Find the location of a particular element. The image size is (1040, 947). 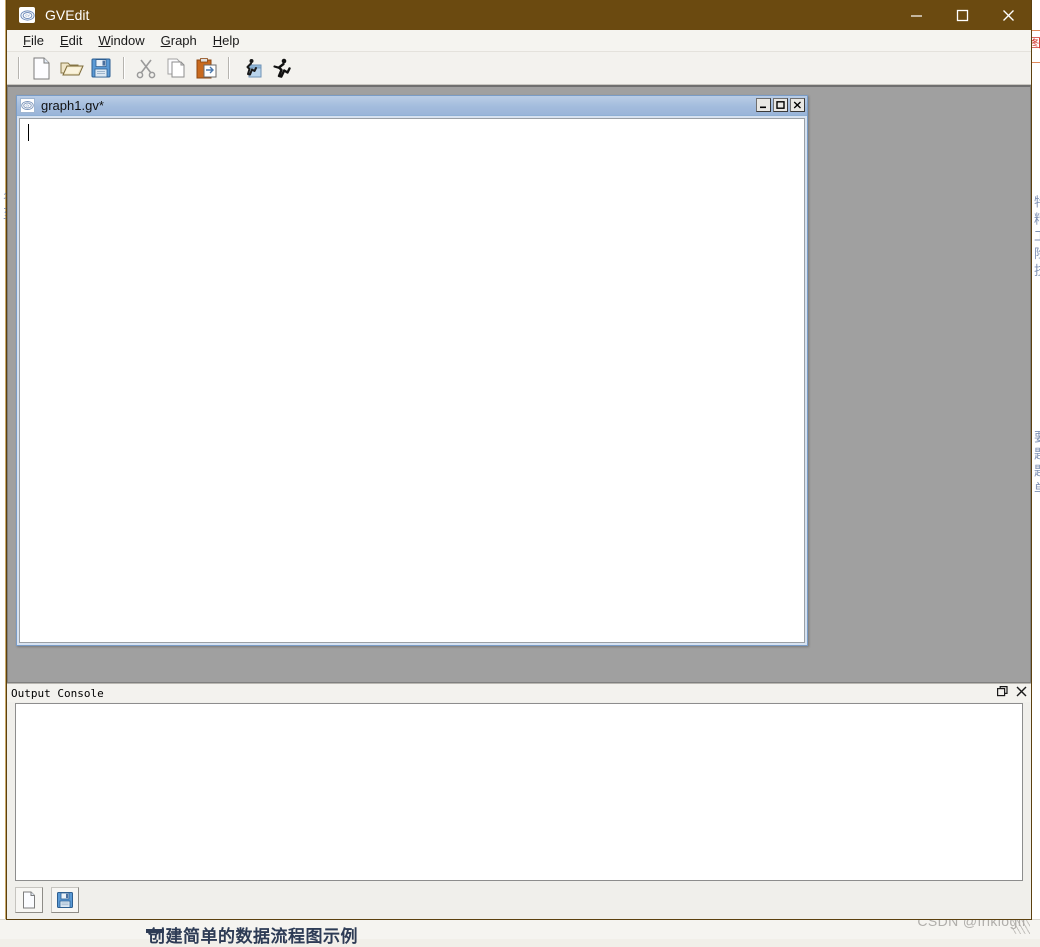

menu-rest-edit: dit is located at coordinates (75, 40).